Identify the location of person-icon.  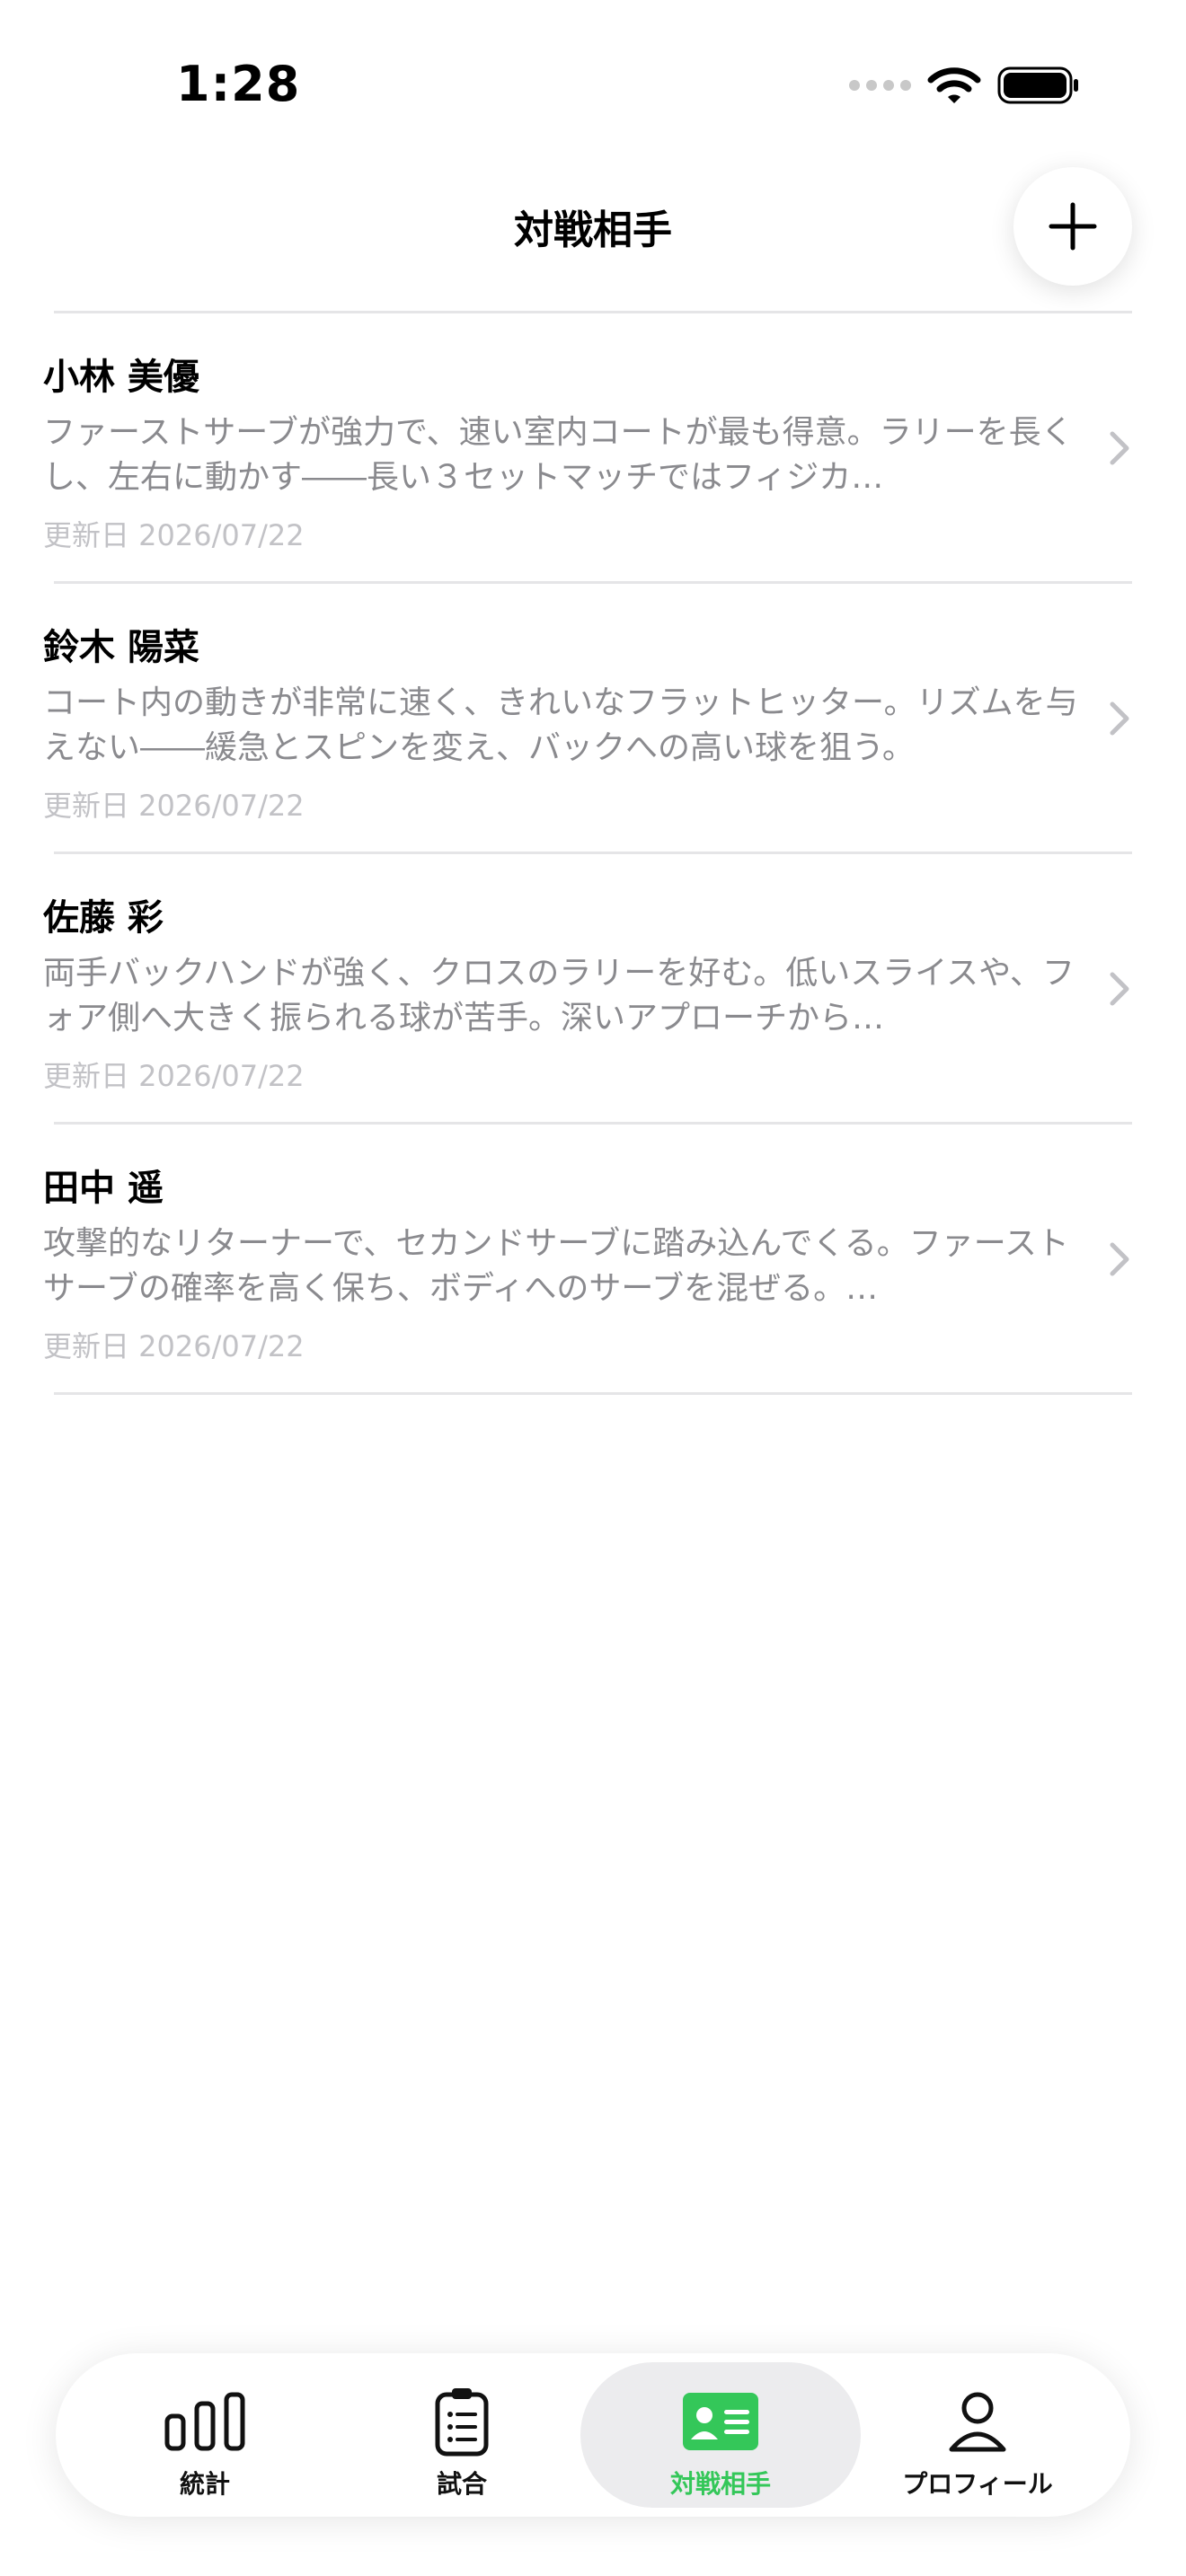
(977, 2422).